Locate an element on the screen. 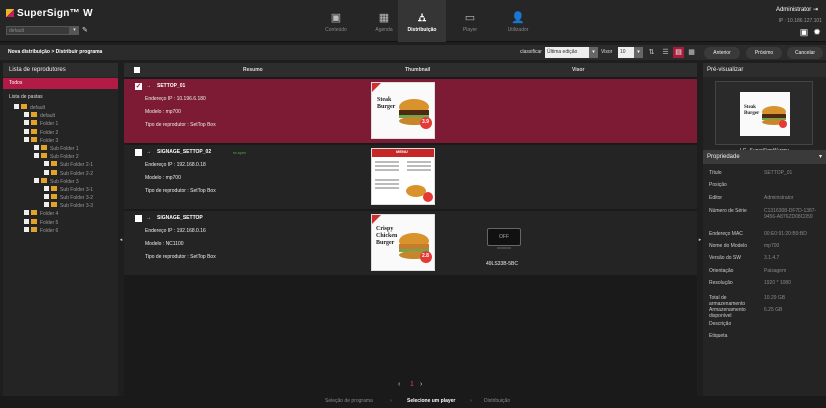  player-ip: Endereço IP : 192.168.0.18 is located at coordinates (175, 165).